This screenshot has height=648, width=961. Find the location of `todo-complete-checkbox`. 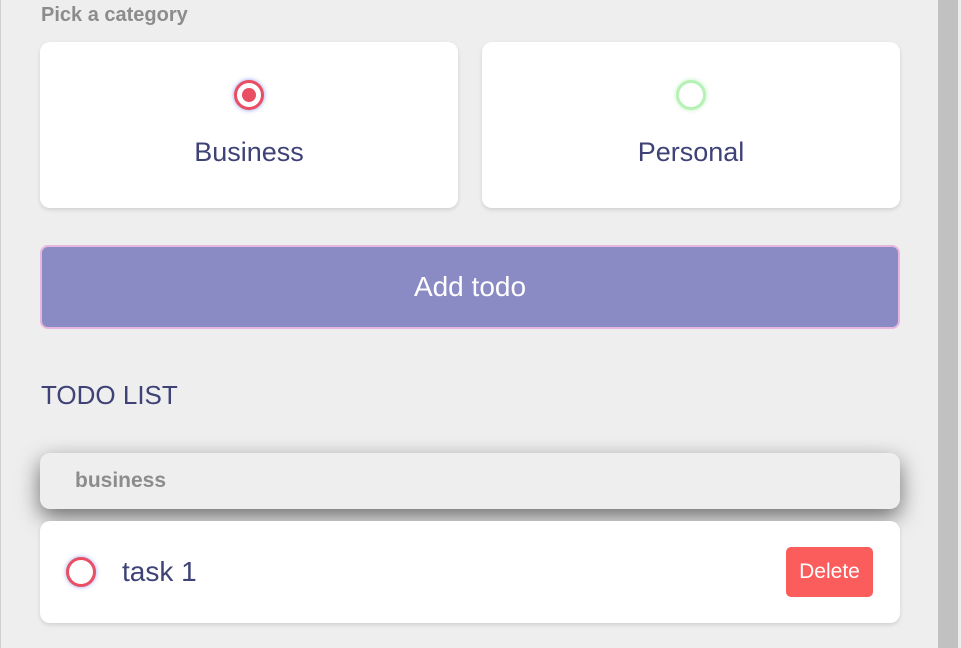

todo-complete-checkbox is located at coordinates (81, 572).